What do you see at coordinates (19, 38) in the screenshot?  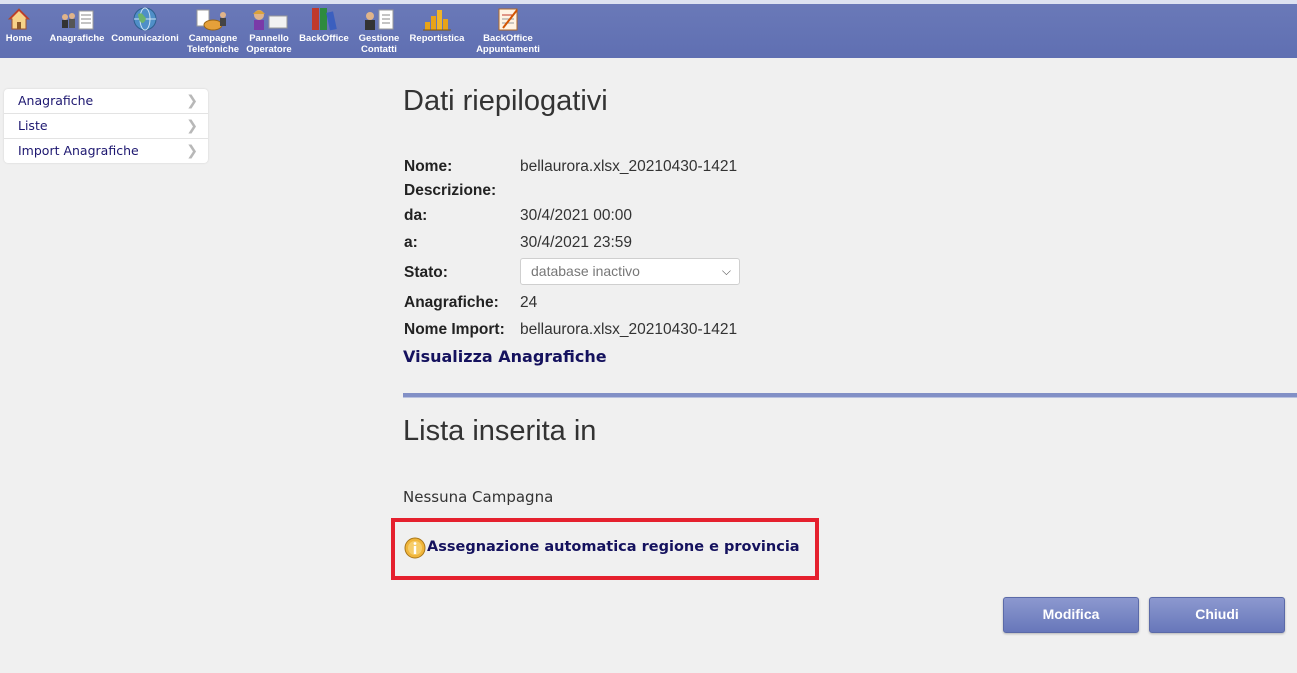 I see `nav-home-label: Home` at bounding box center [19, 38].